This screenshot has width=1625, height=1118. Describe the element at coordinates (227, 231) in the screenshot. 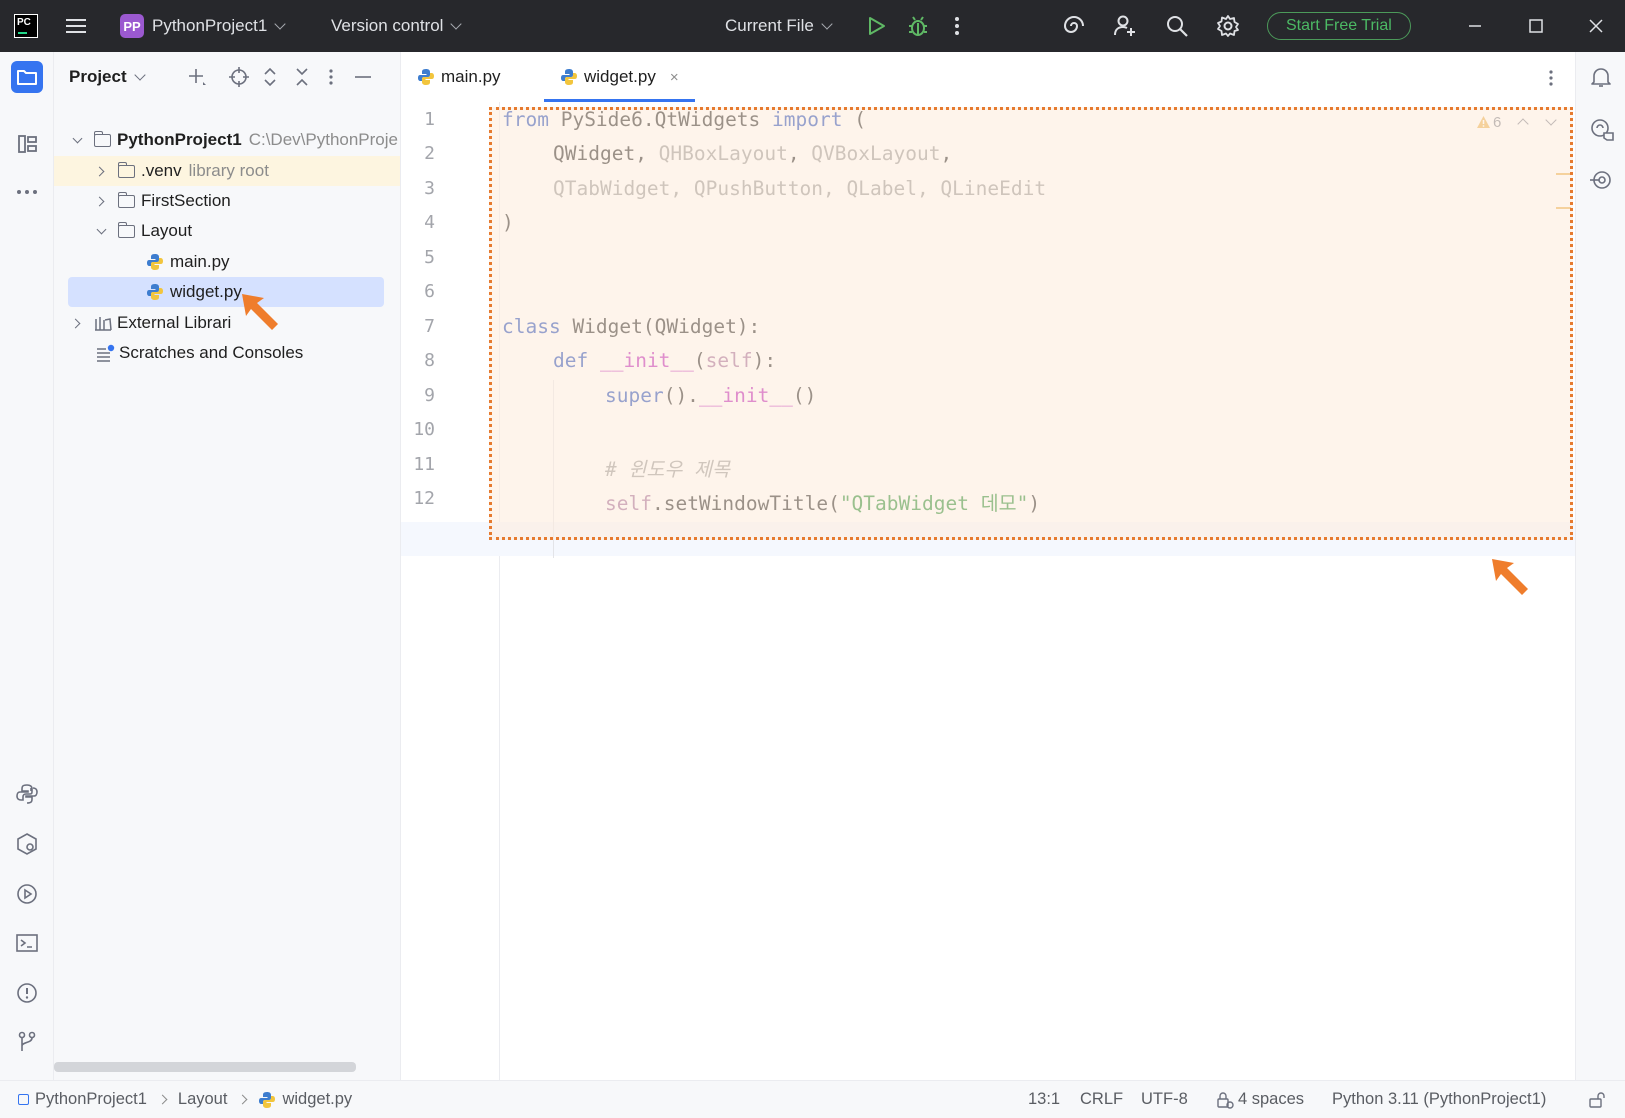

I see `tree-item-layout: Layout` at that location.